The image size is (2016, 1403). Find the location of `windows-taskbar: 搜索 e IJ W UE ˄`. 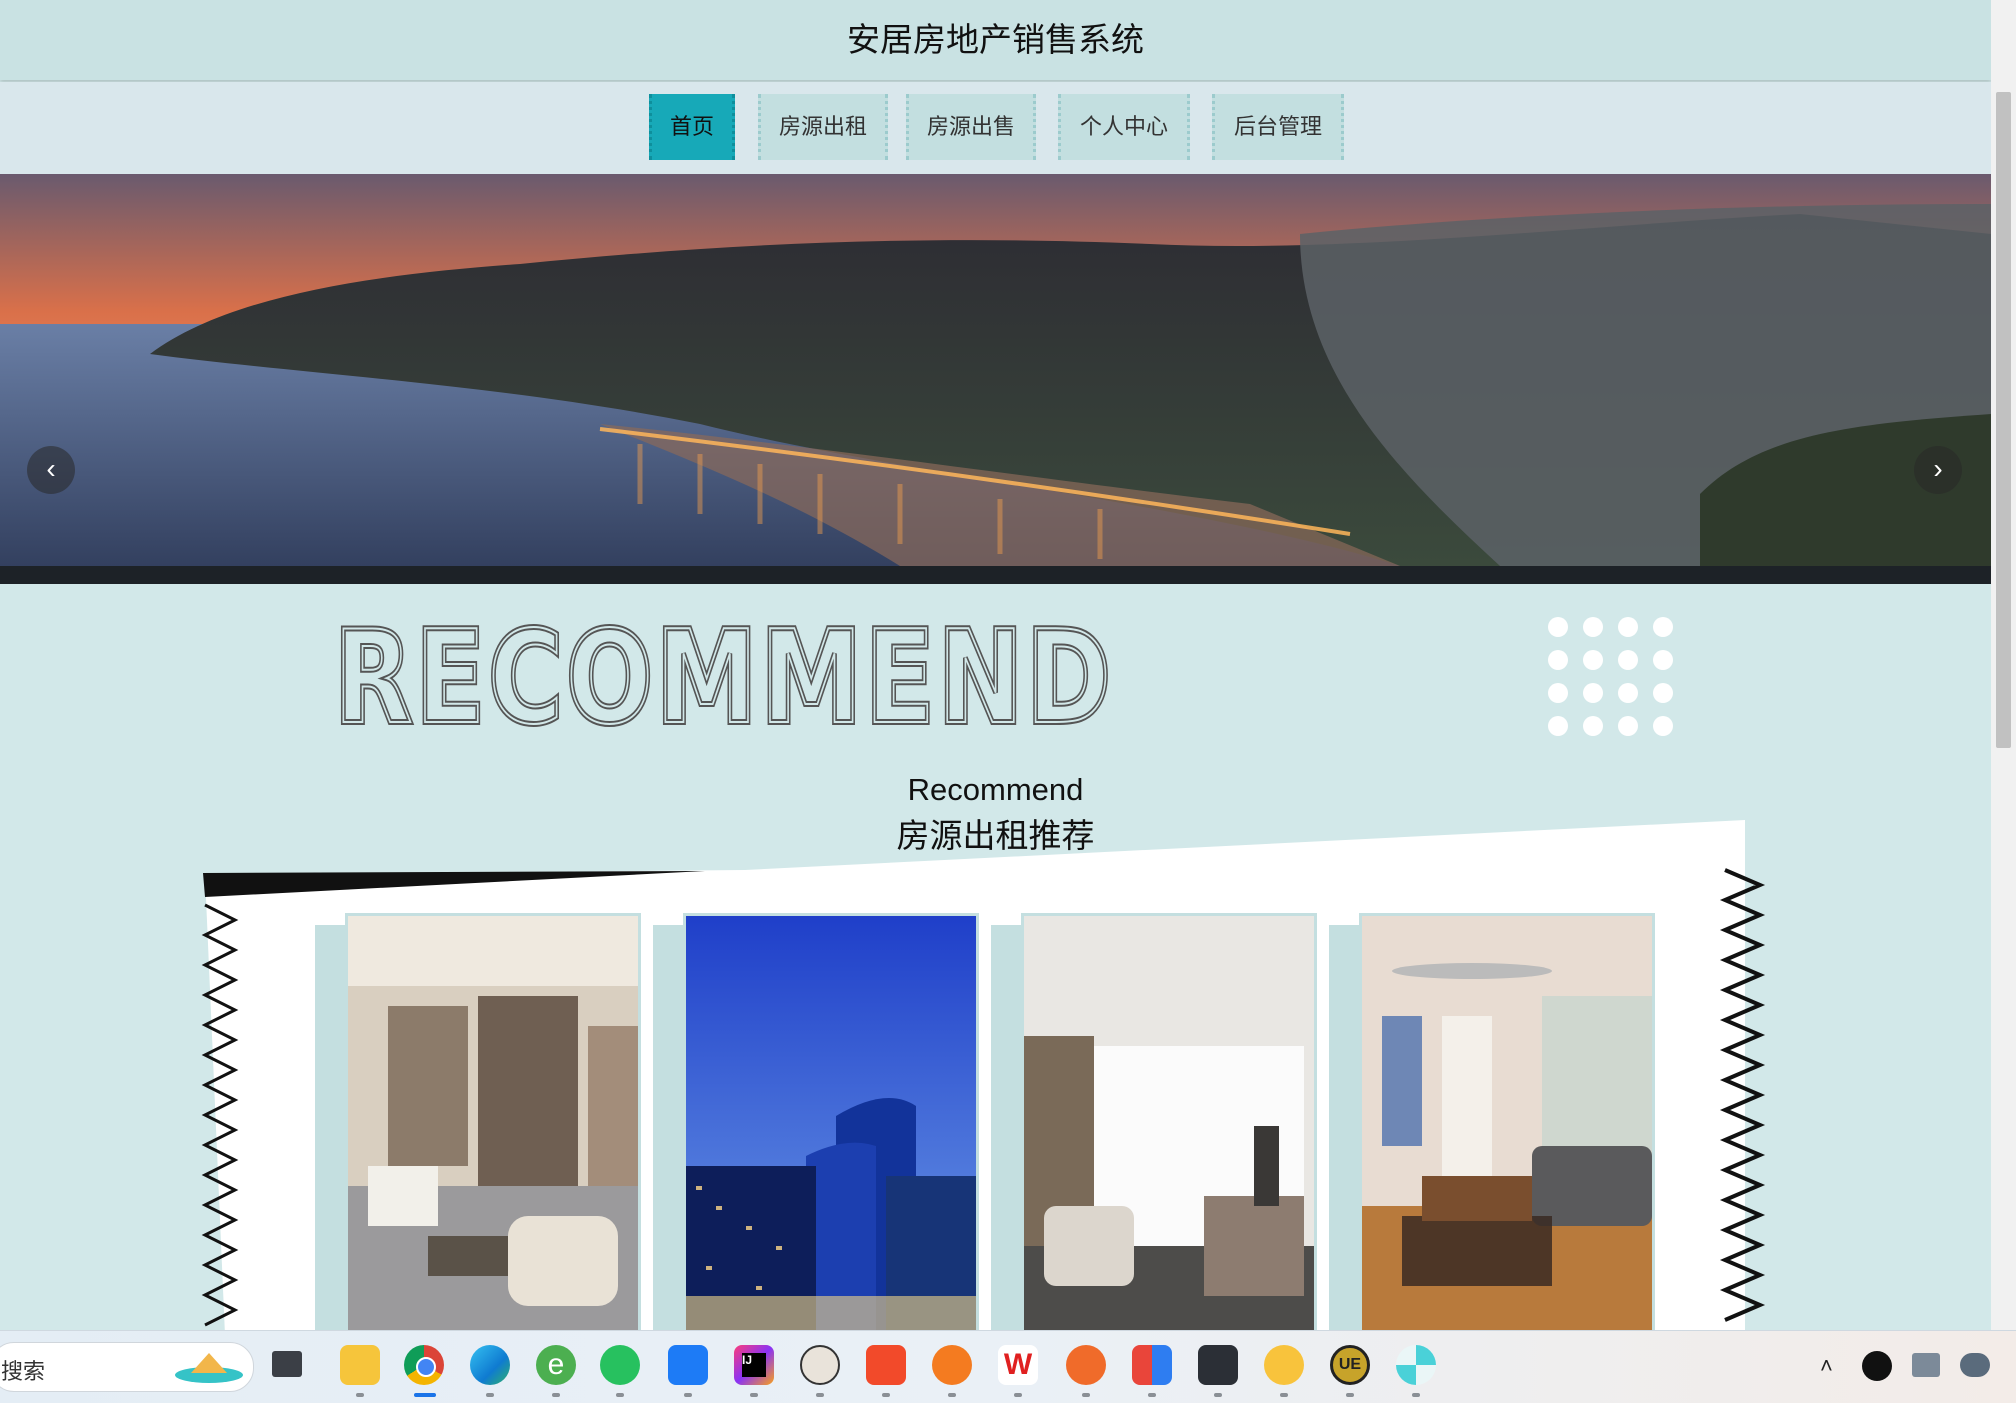

windows-taskbar: 搜索 e IJ W UE ˄ is located at coordinates (1008, 1366).